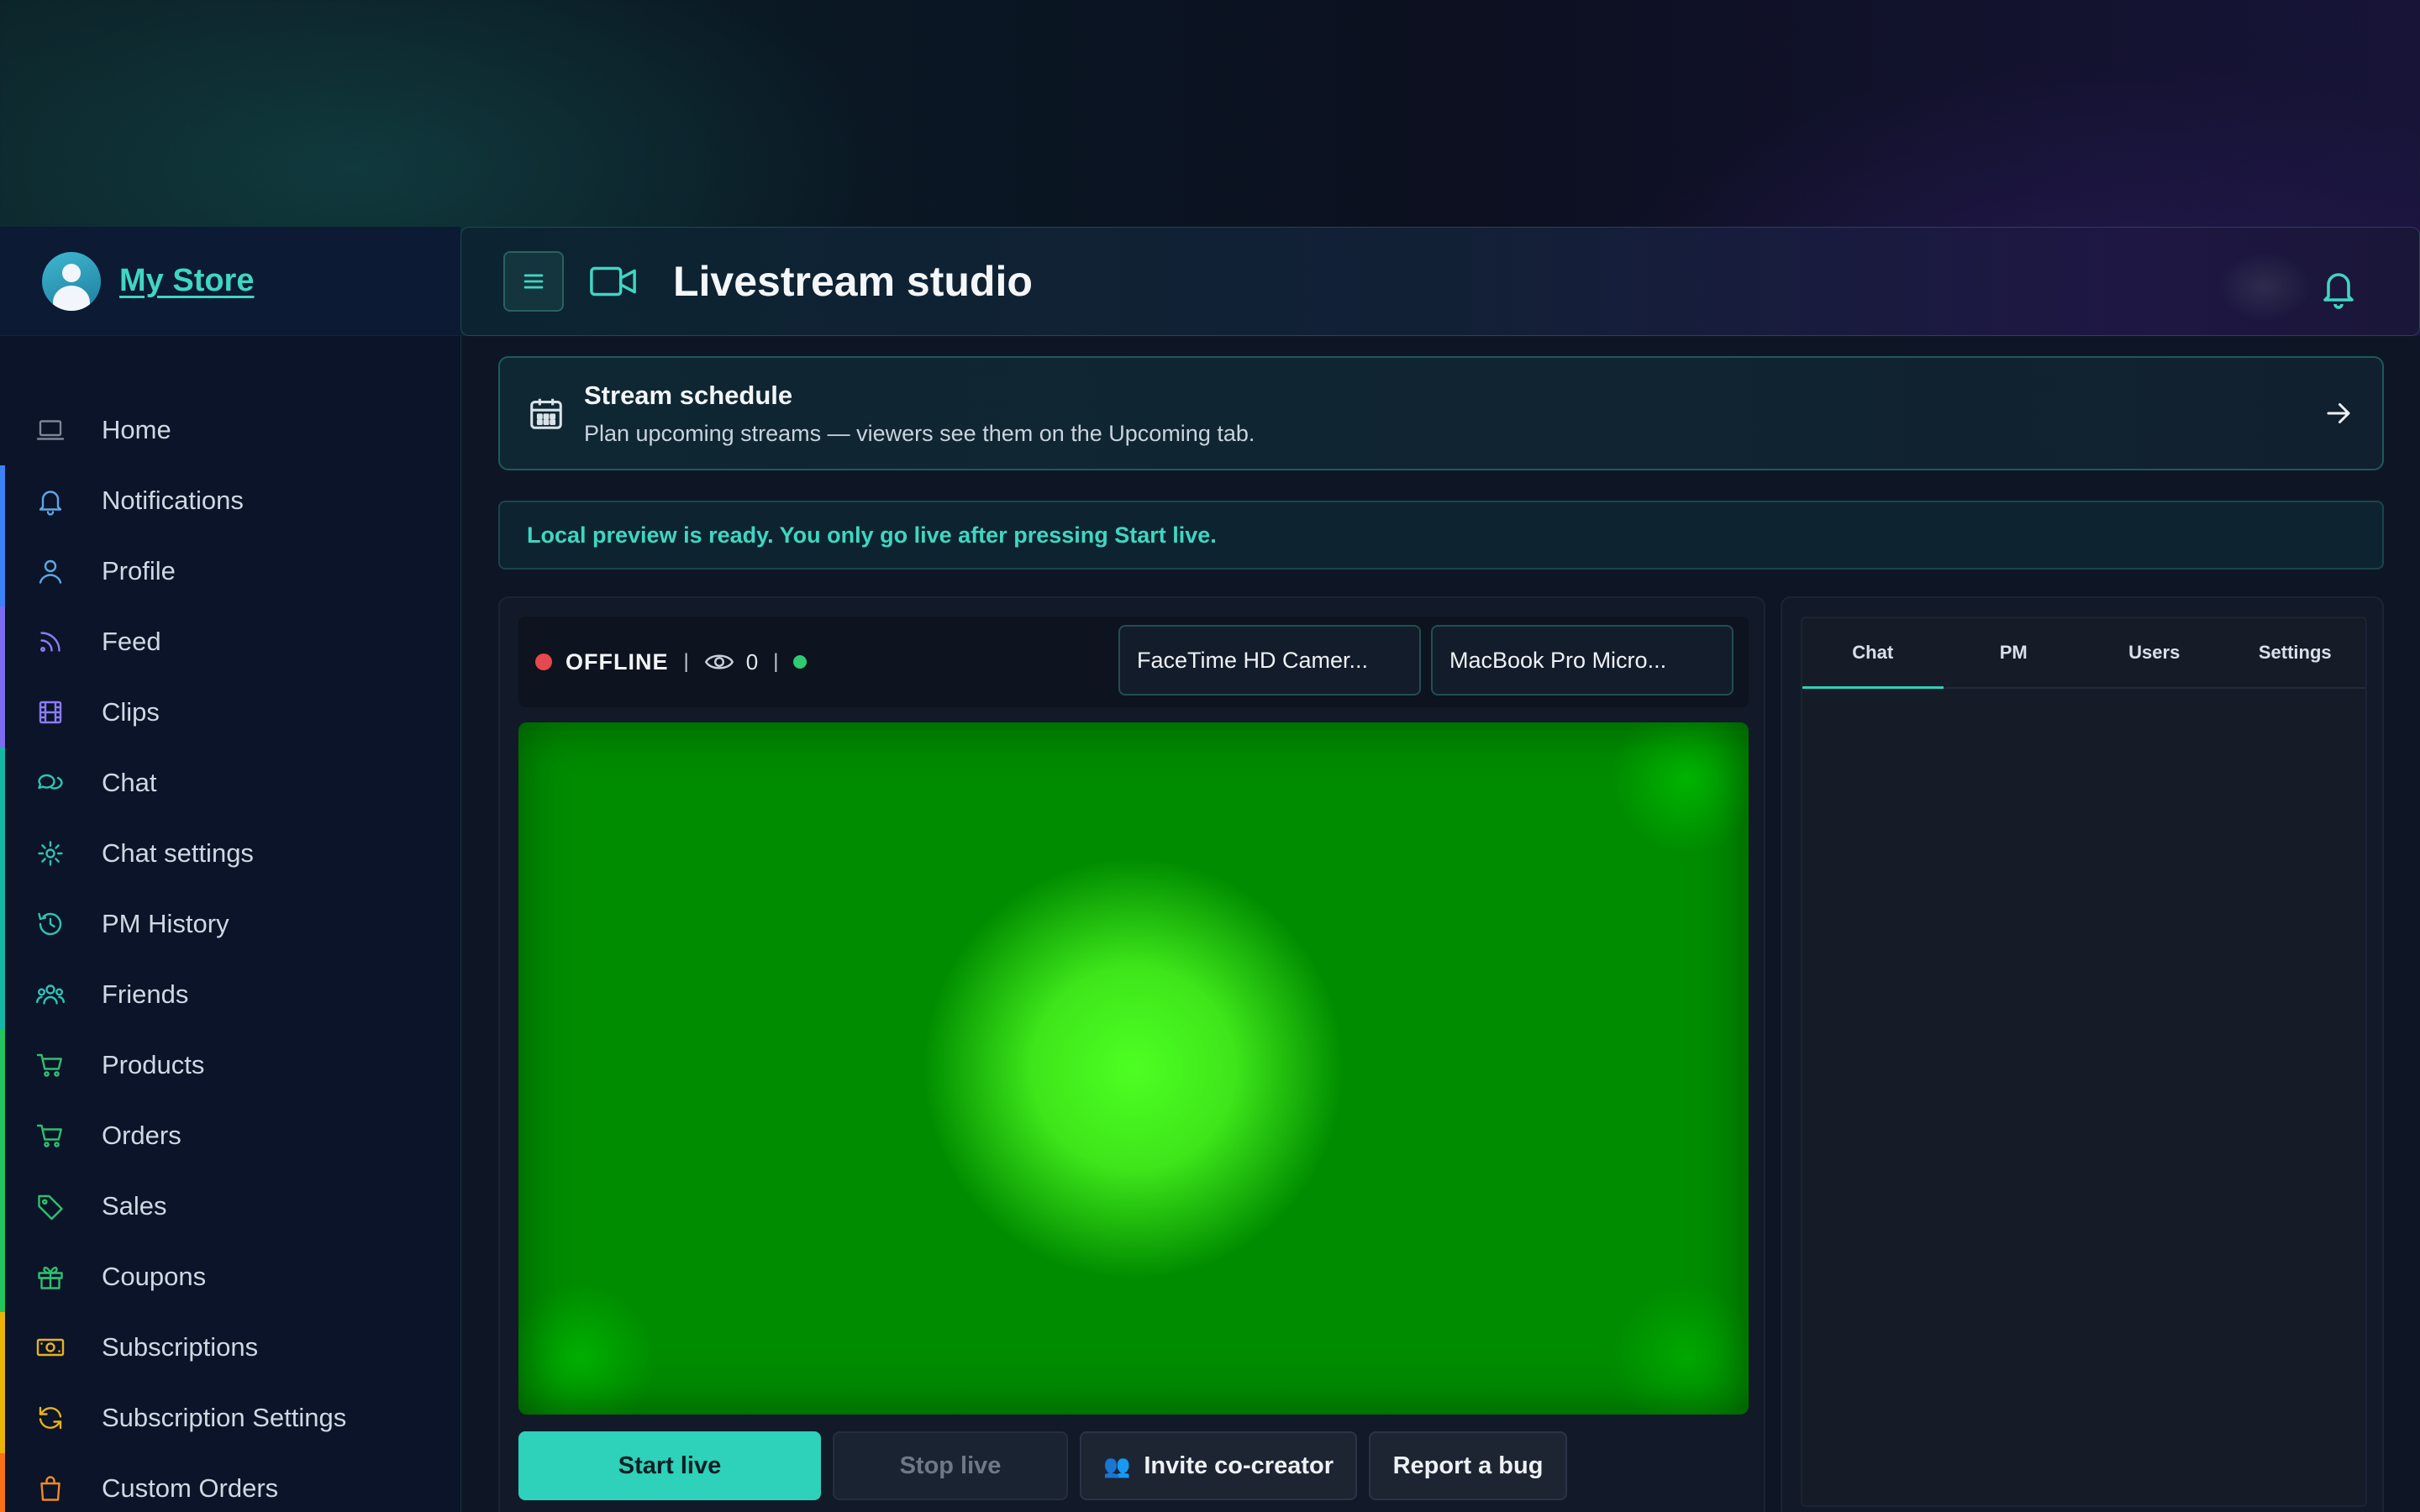 This screenshot has width=2420, height=1512. What do you see at coordinates (752, 661) in the screenshot?
I see `viewer-count: 0` at bounding box center [752, 661].